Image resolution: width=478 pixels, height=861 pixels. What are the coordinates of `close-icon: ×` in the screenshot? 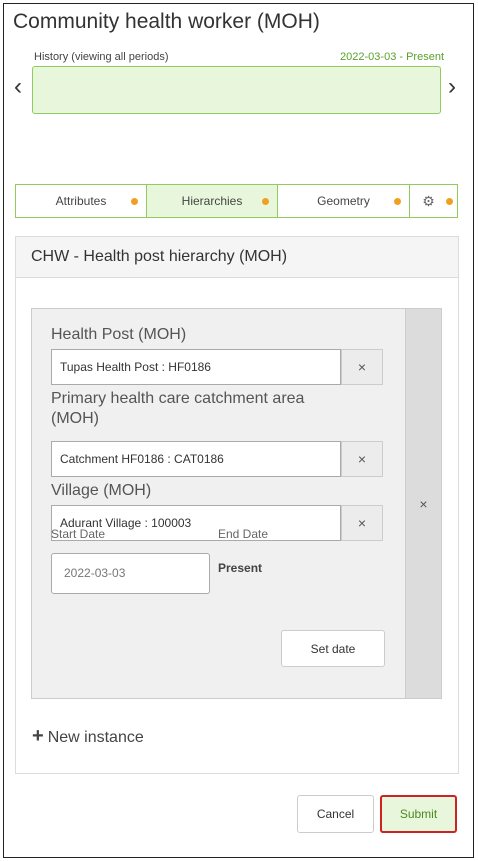 It's located at (423, 503).